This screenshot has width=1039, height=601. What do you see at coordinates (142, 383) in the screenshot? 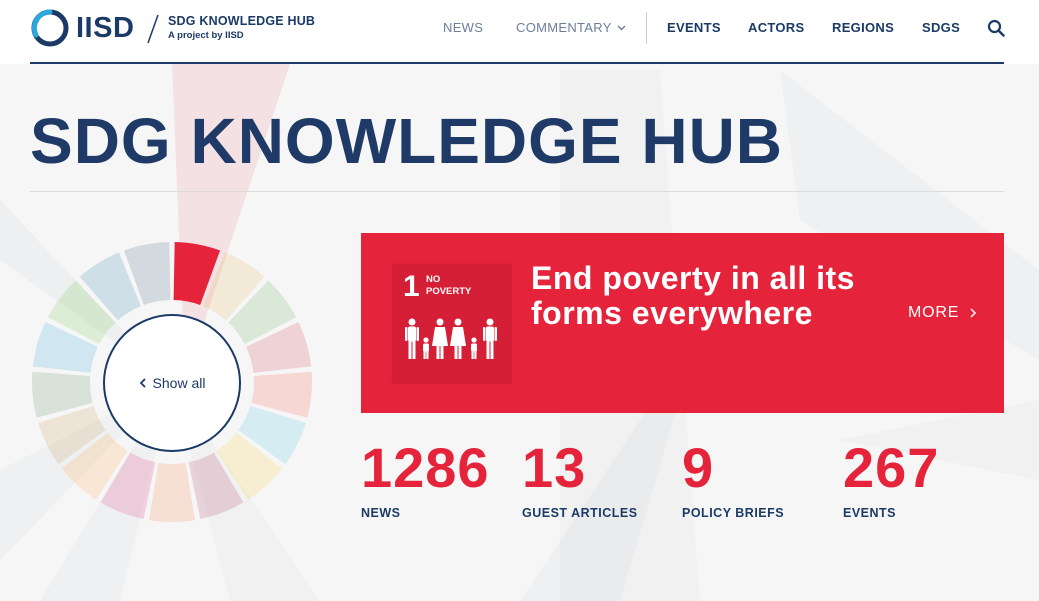
I see `chevron-left-icon` at bounding box center [142, 383].